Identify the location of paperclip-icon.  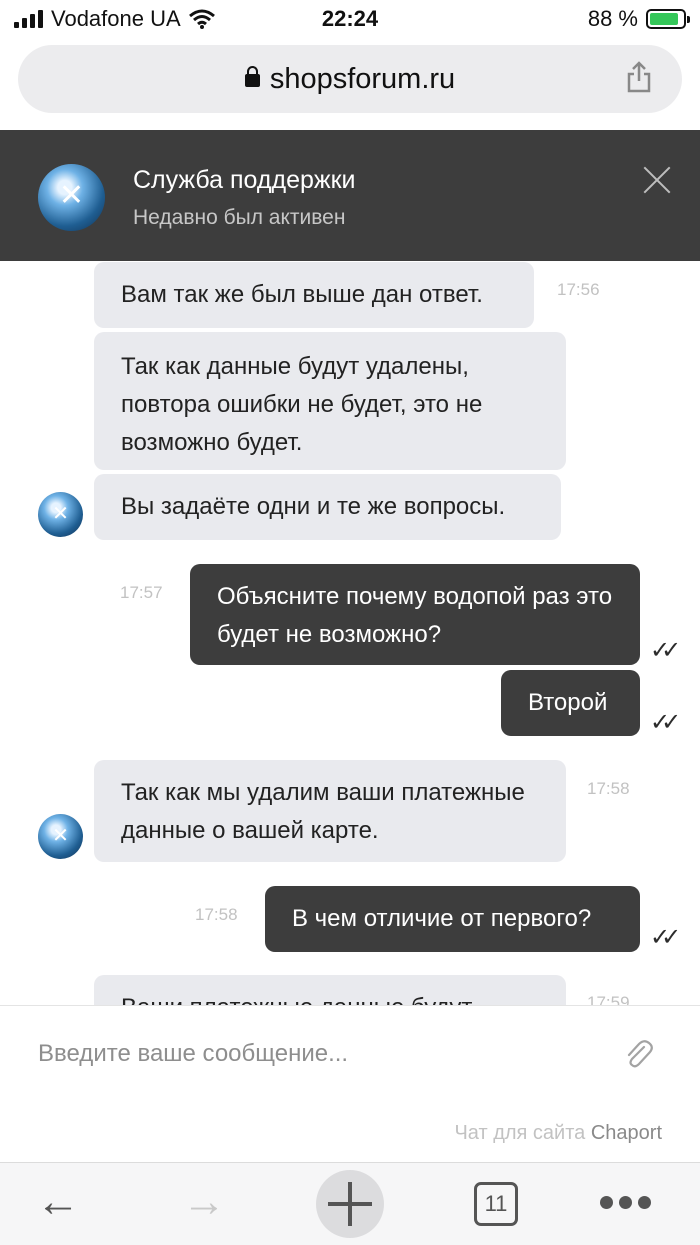
(639, 1055).